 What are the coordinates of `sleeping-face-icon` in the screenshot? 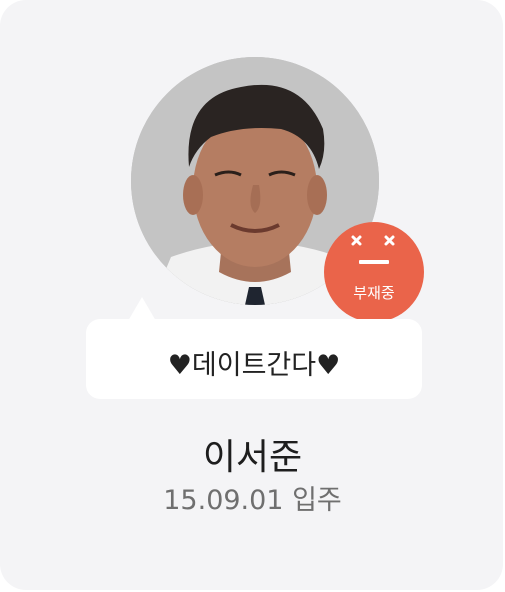 It's located at (373, 249).